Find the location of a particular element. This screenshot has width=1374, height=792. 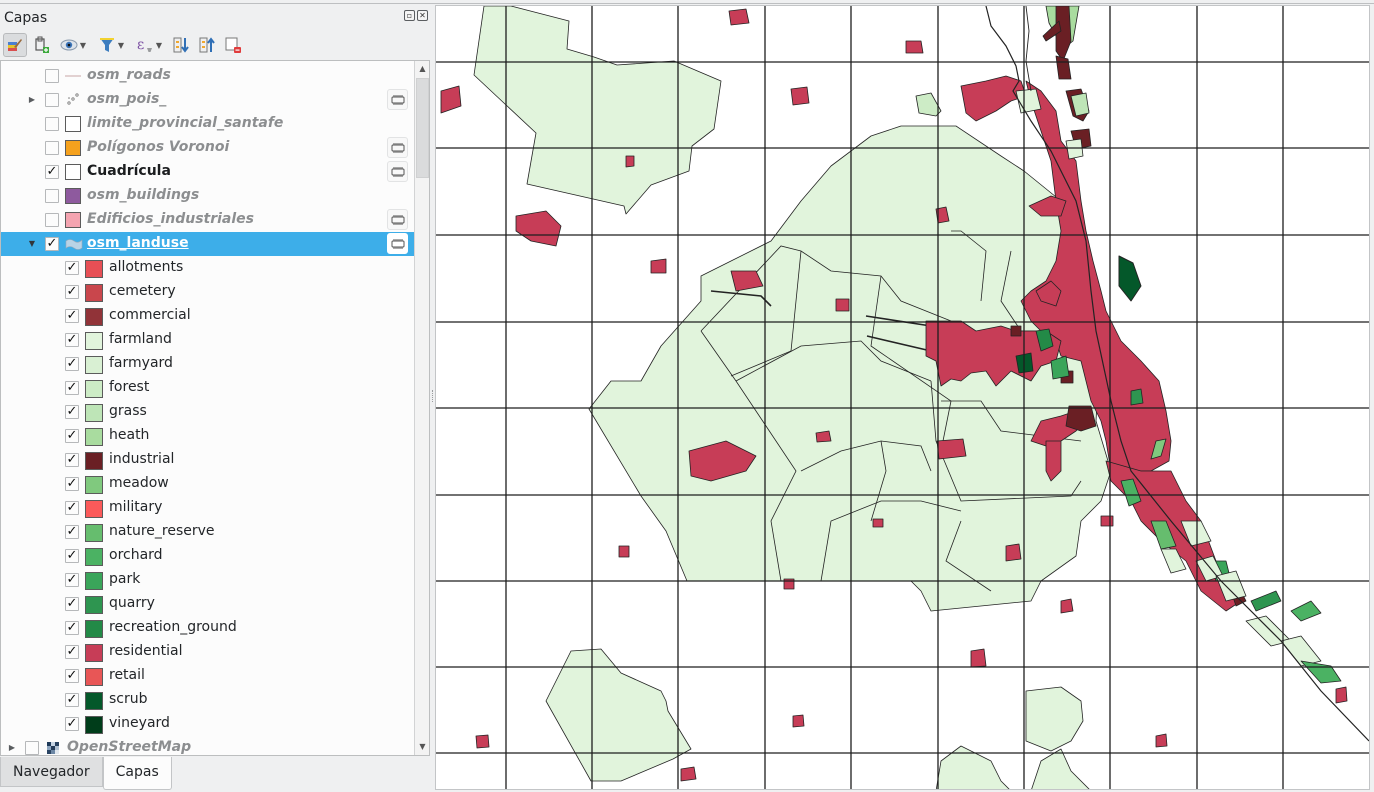

style-manager-button is located at coordinates (15, 45).